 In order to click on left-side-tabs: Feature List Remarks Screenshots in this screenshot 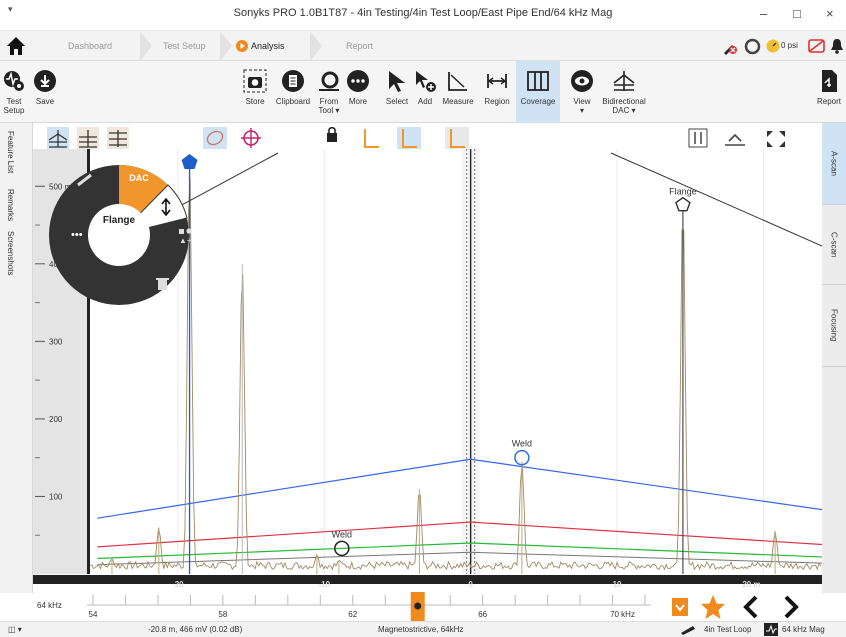, I will do `click(16, 358)`.